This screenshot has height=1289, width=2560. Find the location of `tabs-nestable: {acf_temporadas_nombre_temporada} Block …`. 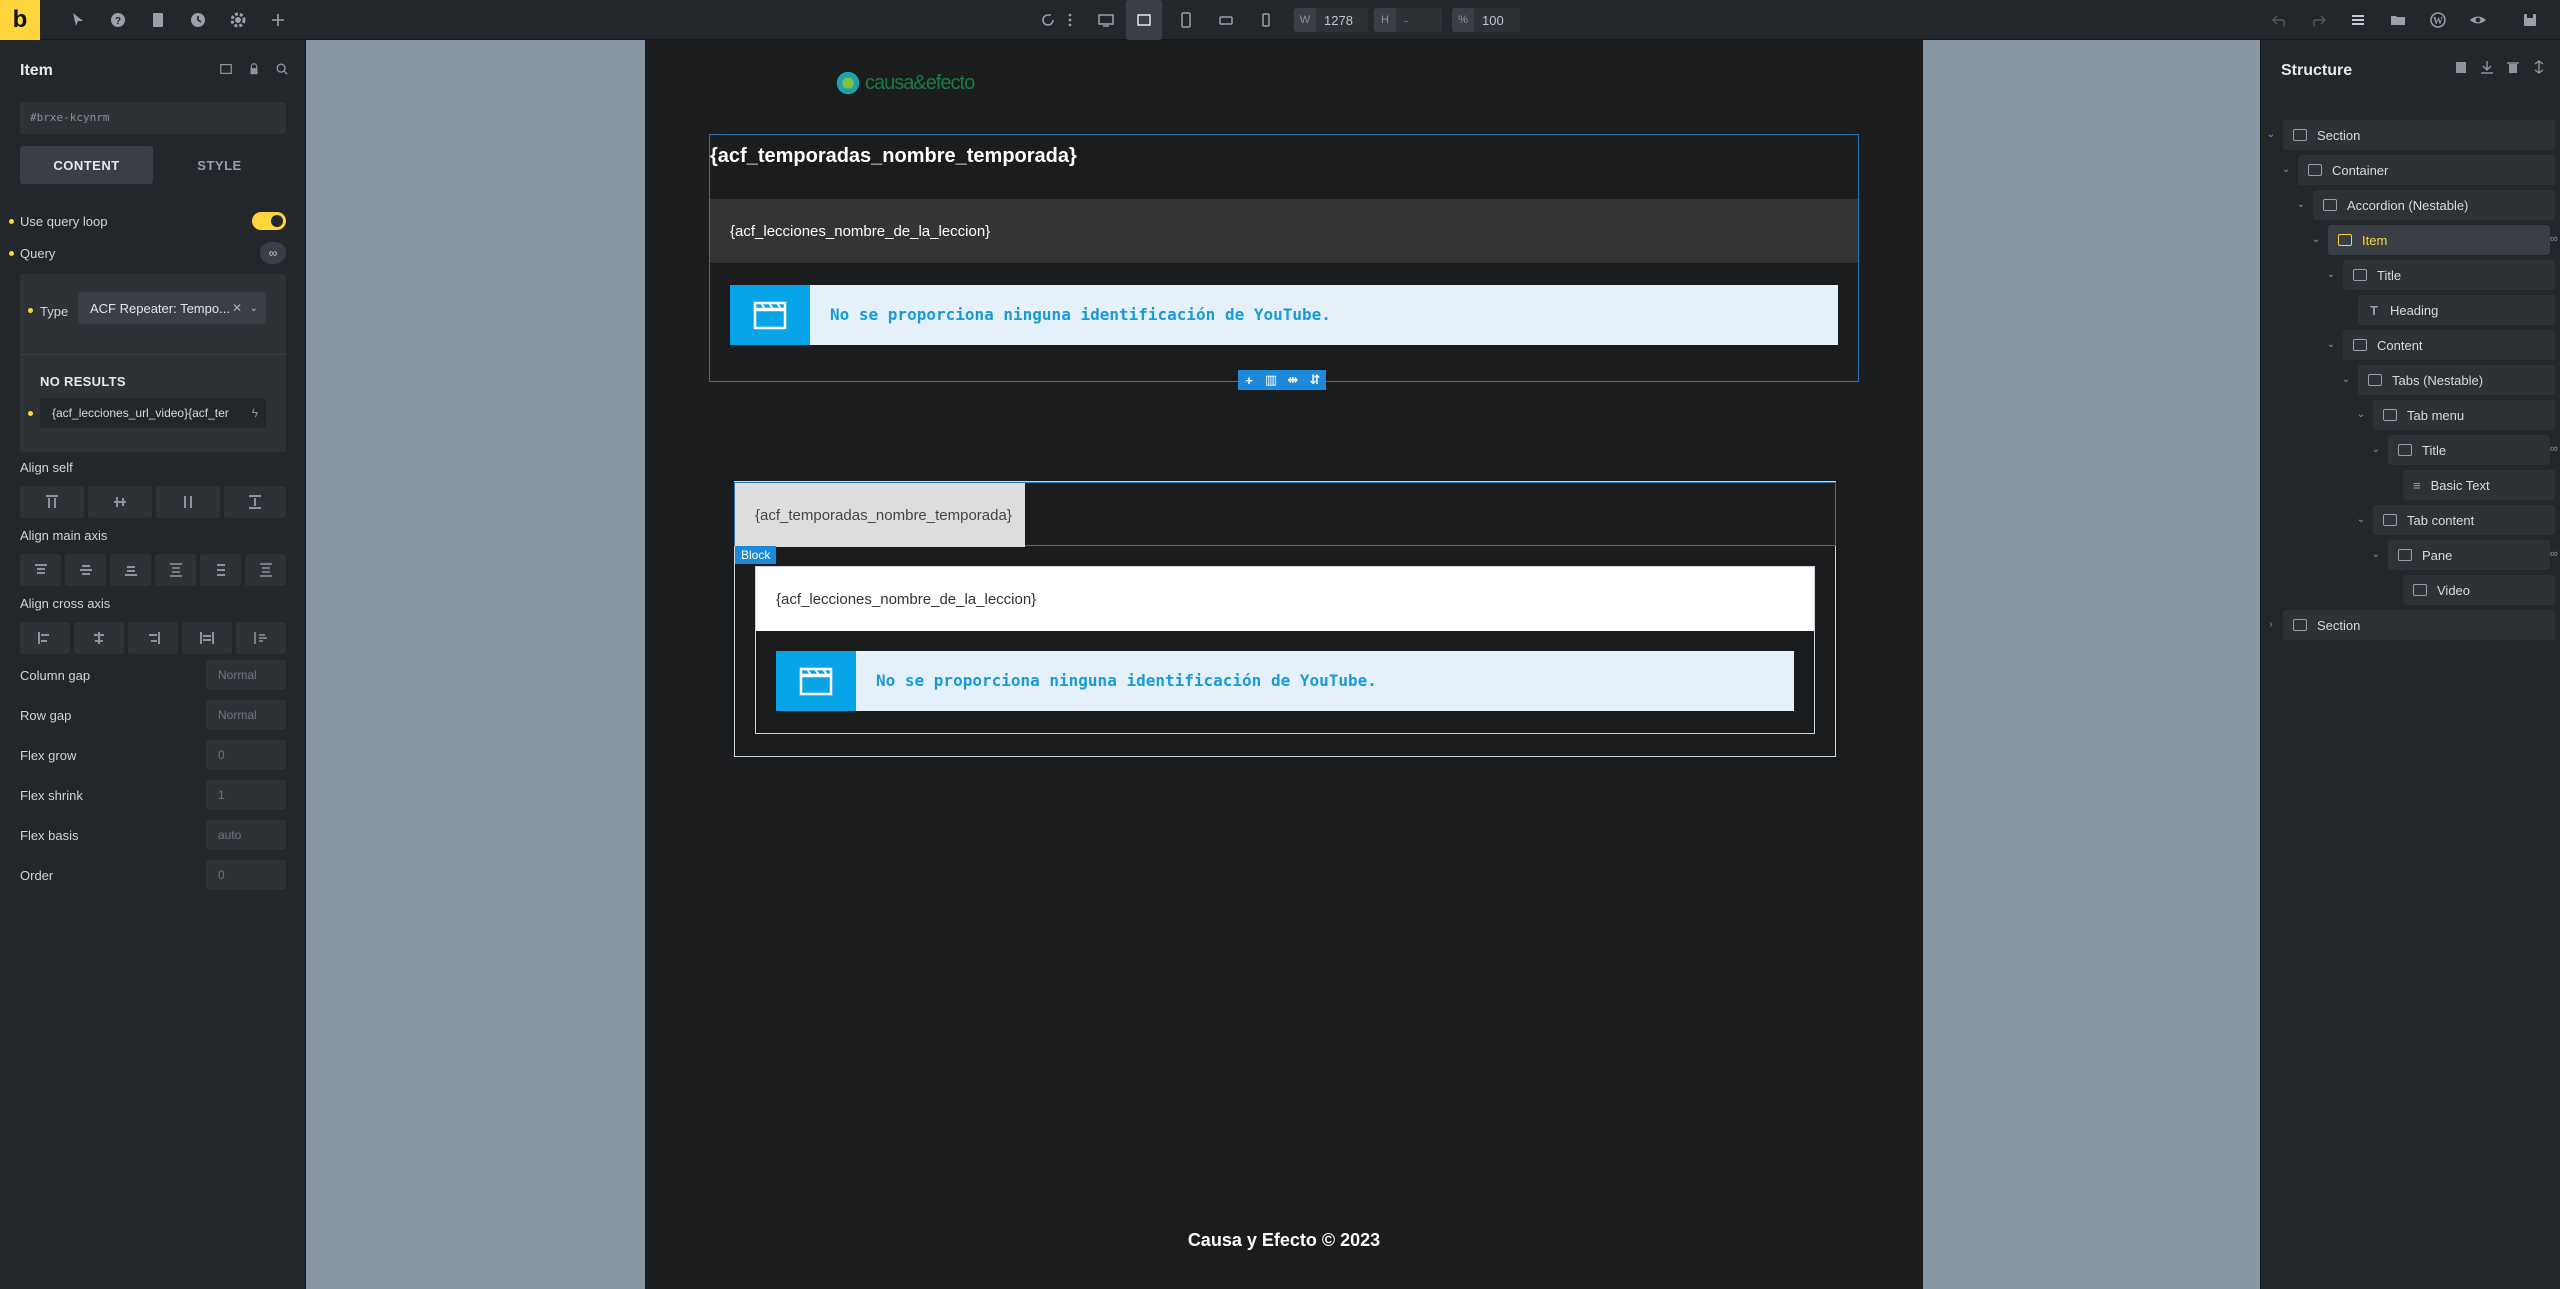

tabs-nestable: {acf_temporadas_nombre_temporada} Block … is located at coordinates (1285, 619).